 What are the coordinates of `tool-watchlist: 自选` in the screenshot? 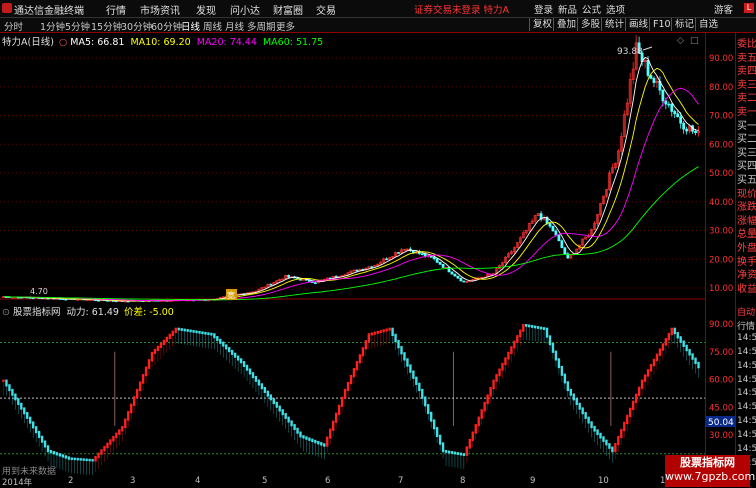 It's located at (706, 24).